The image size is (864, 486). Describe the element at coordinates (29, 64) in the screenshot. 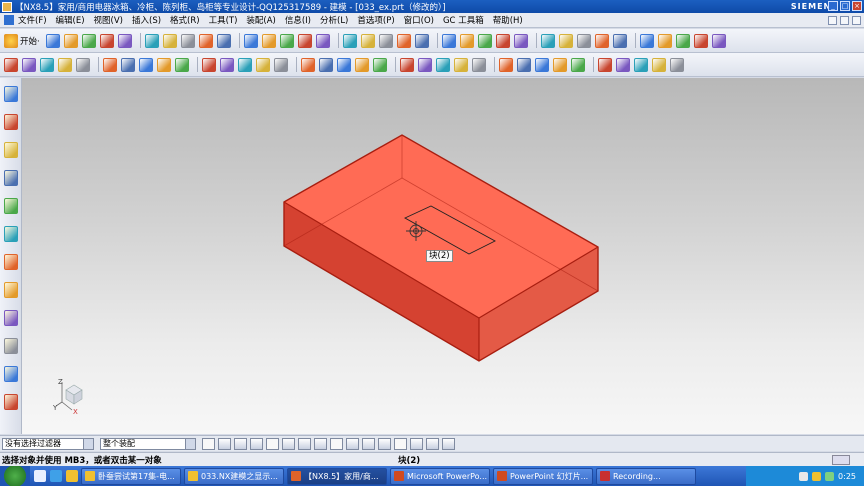

I see `datum-plane-icon` at that location.